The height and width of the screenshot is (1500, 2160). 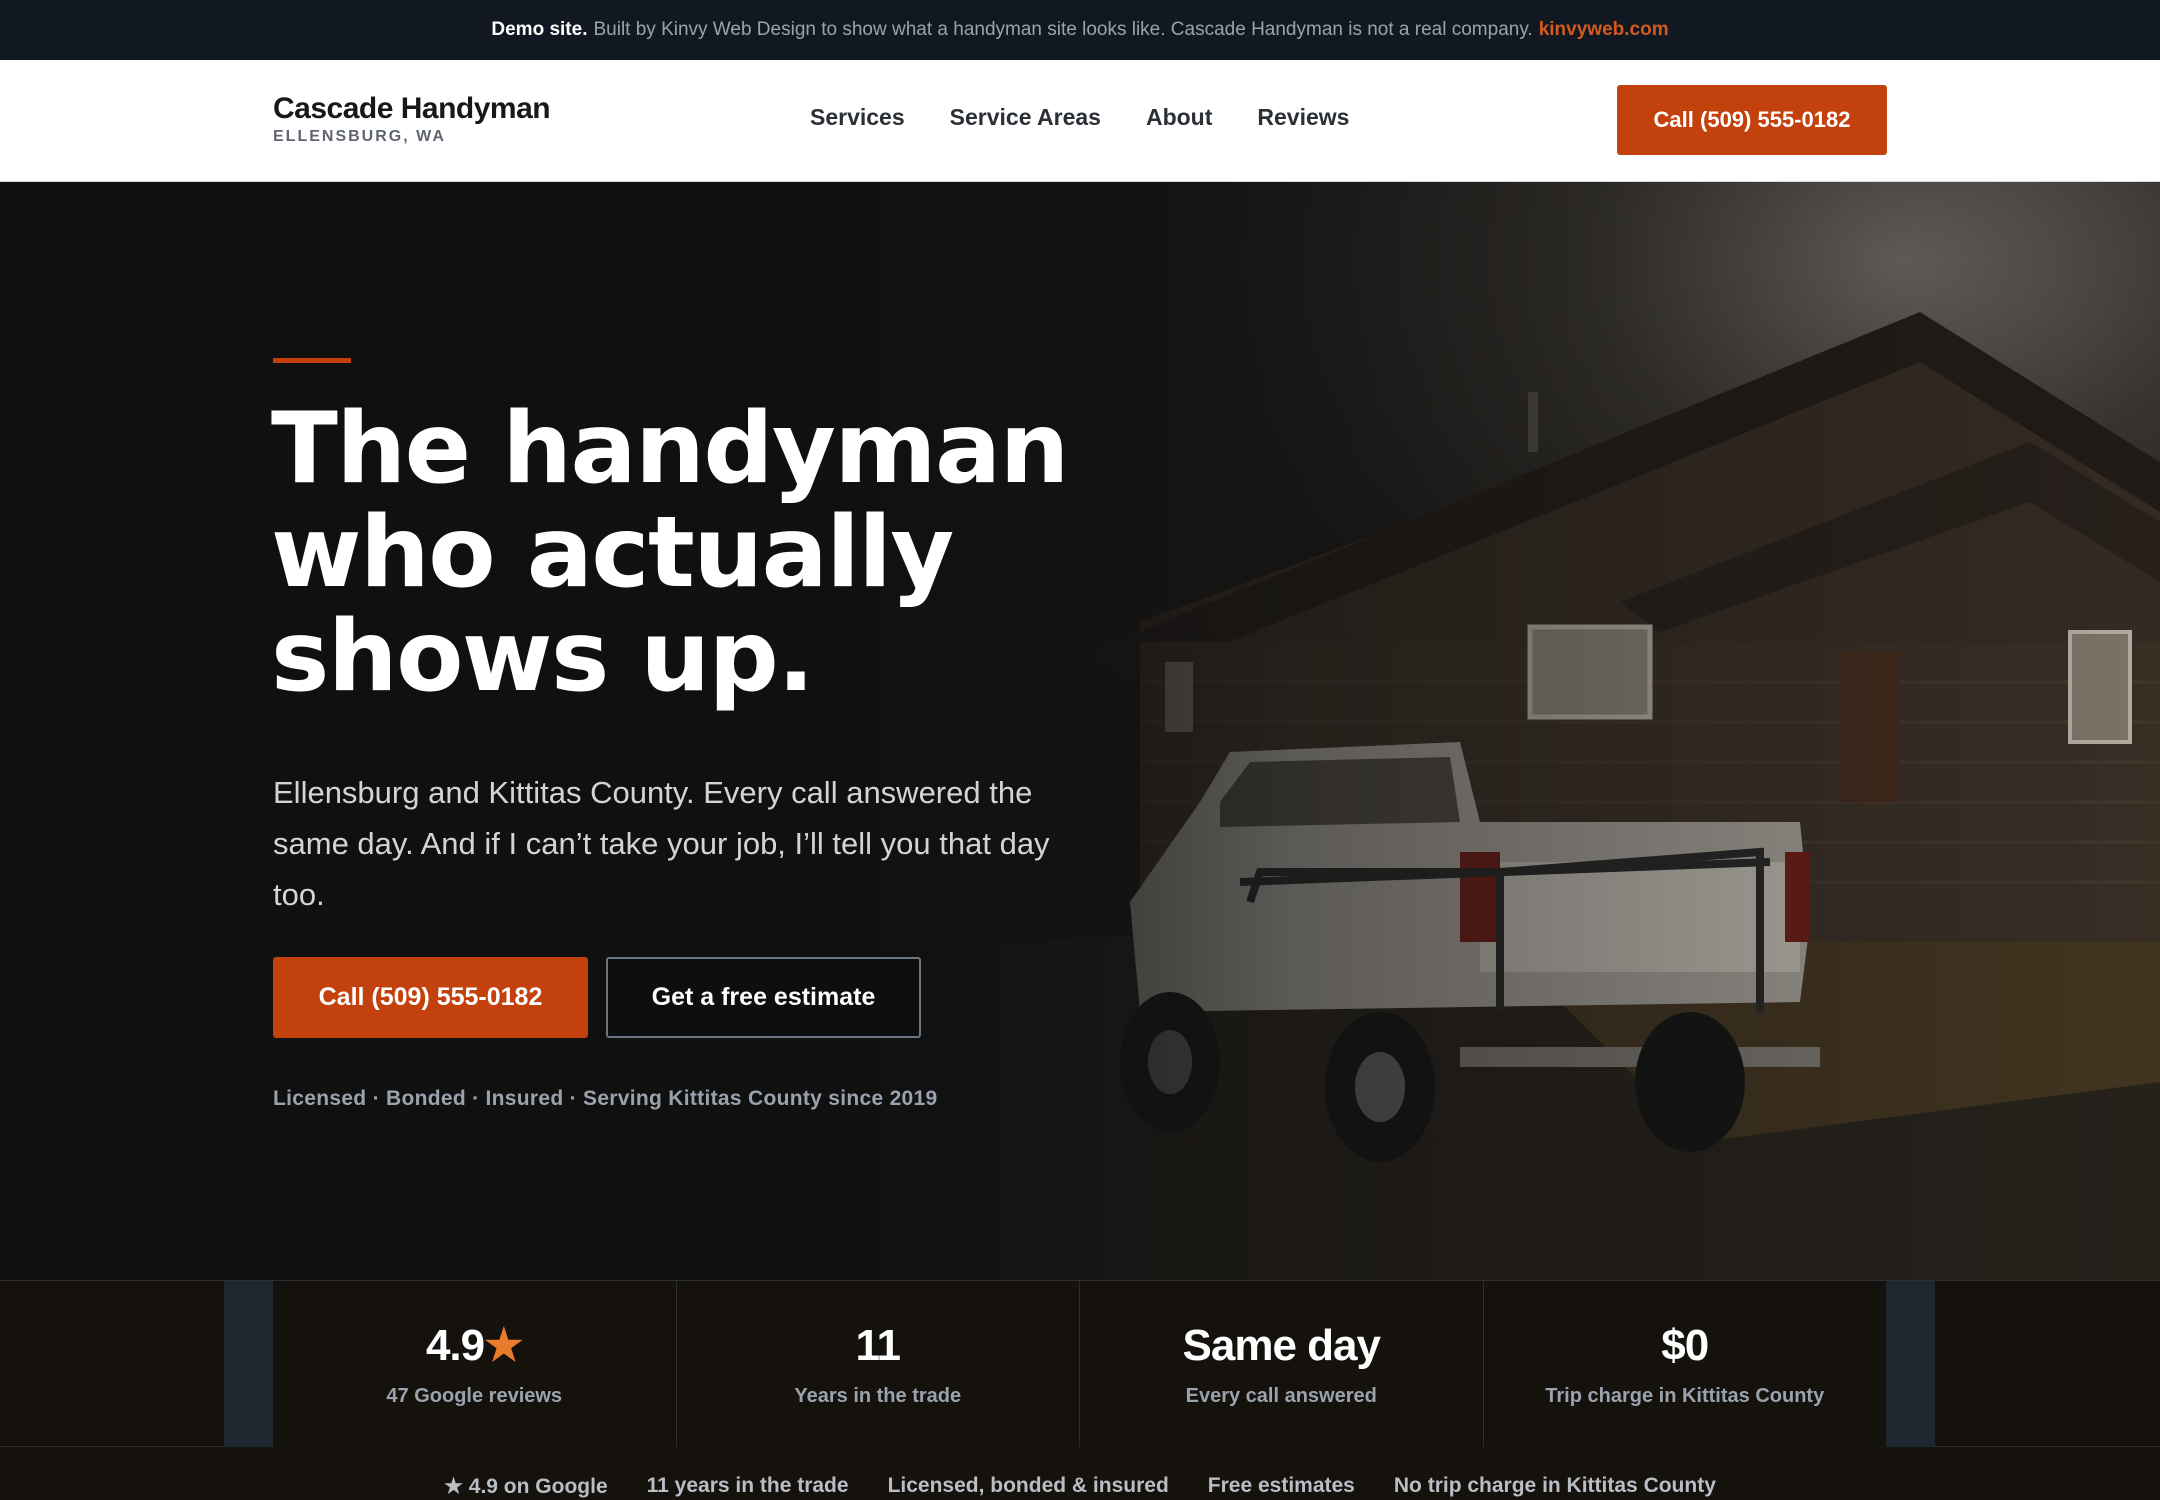 I want to click on kinvyweb-link: kinvyweb.com, so click(x=1604, y=30).